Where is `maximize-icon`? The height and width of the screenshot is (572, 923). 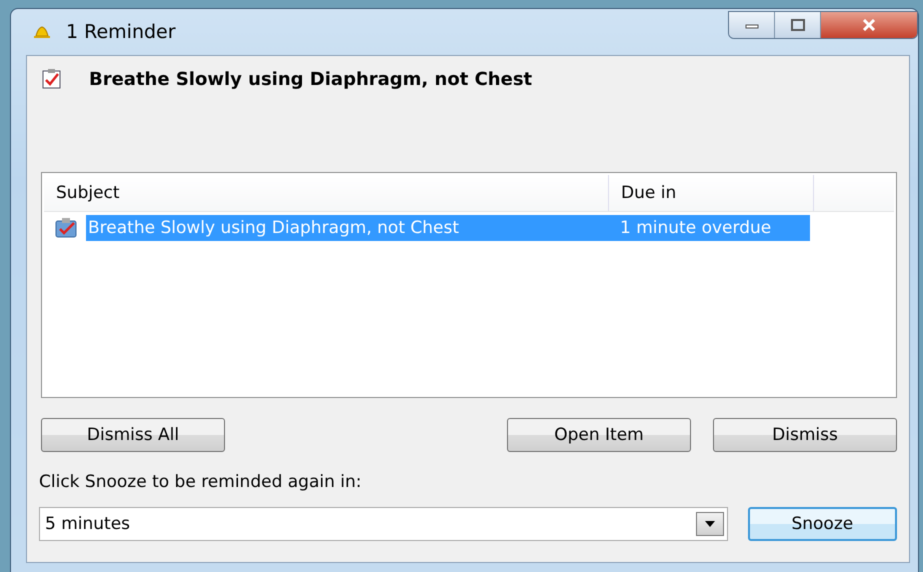 maximize-icon is located at coordinates (797, 25).